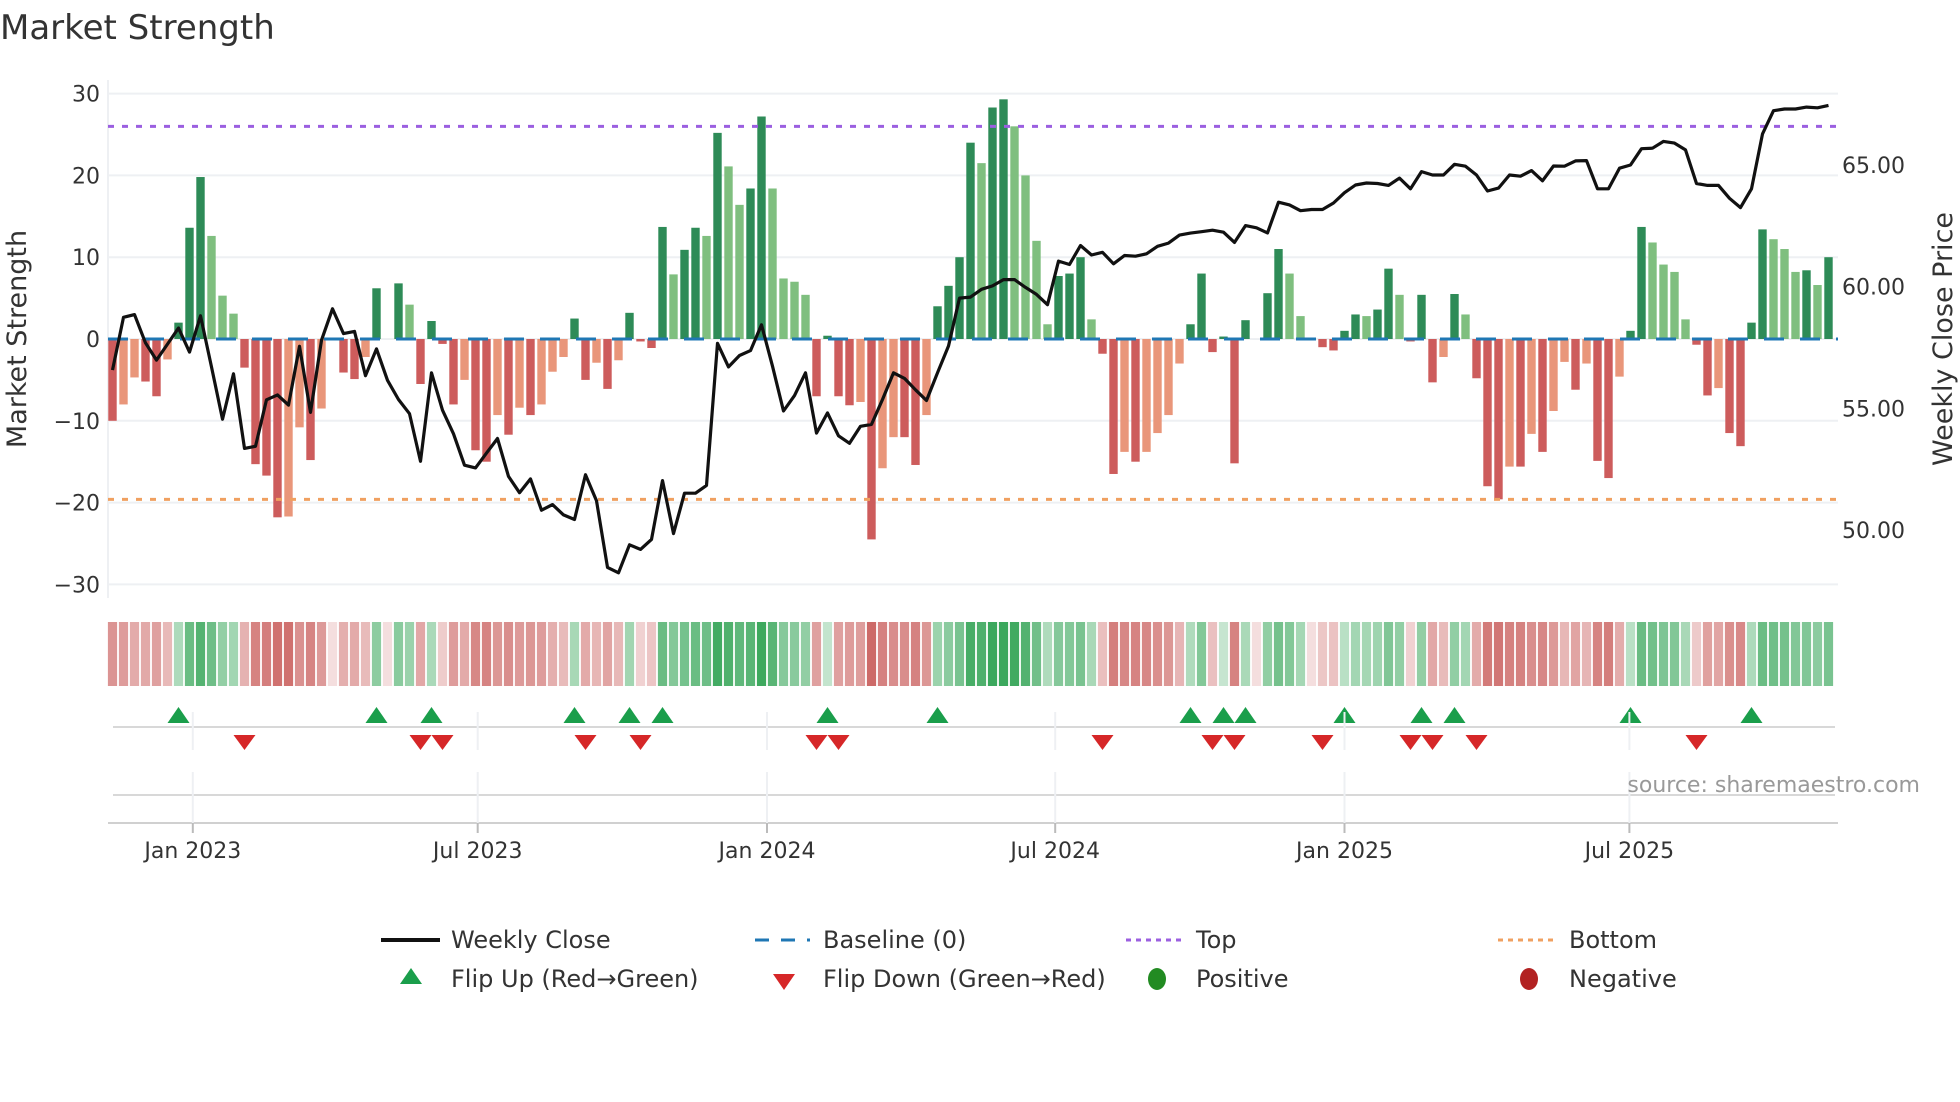 Image resolution: width=1960 pixels, height=1102 pixels. I want to click on x-tick-label: Jan 2024, so click(766, 851).